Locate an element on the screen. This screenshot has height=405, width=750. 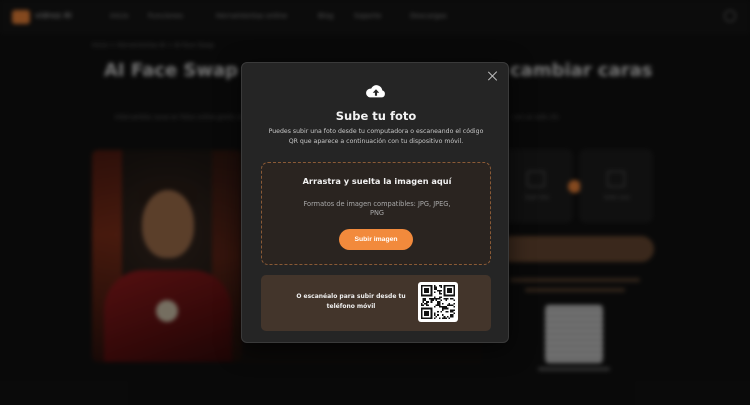
qr-code-image is located at coordinates (438, 302).